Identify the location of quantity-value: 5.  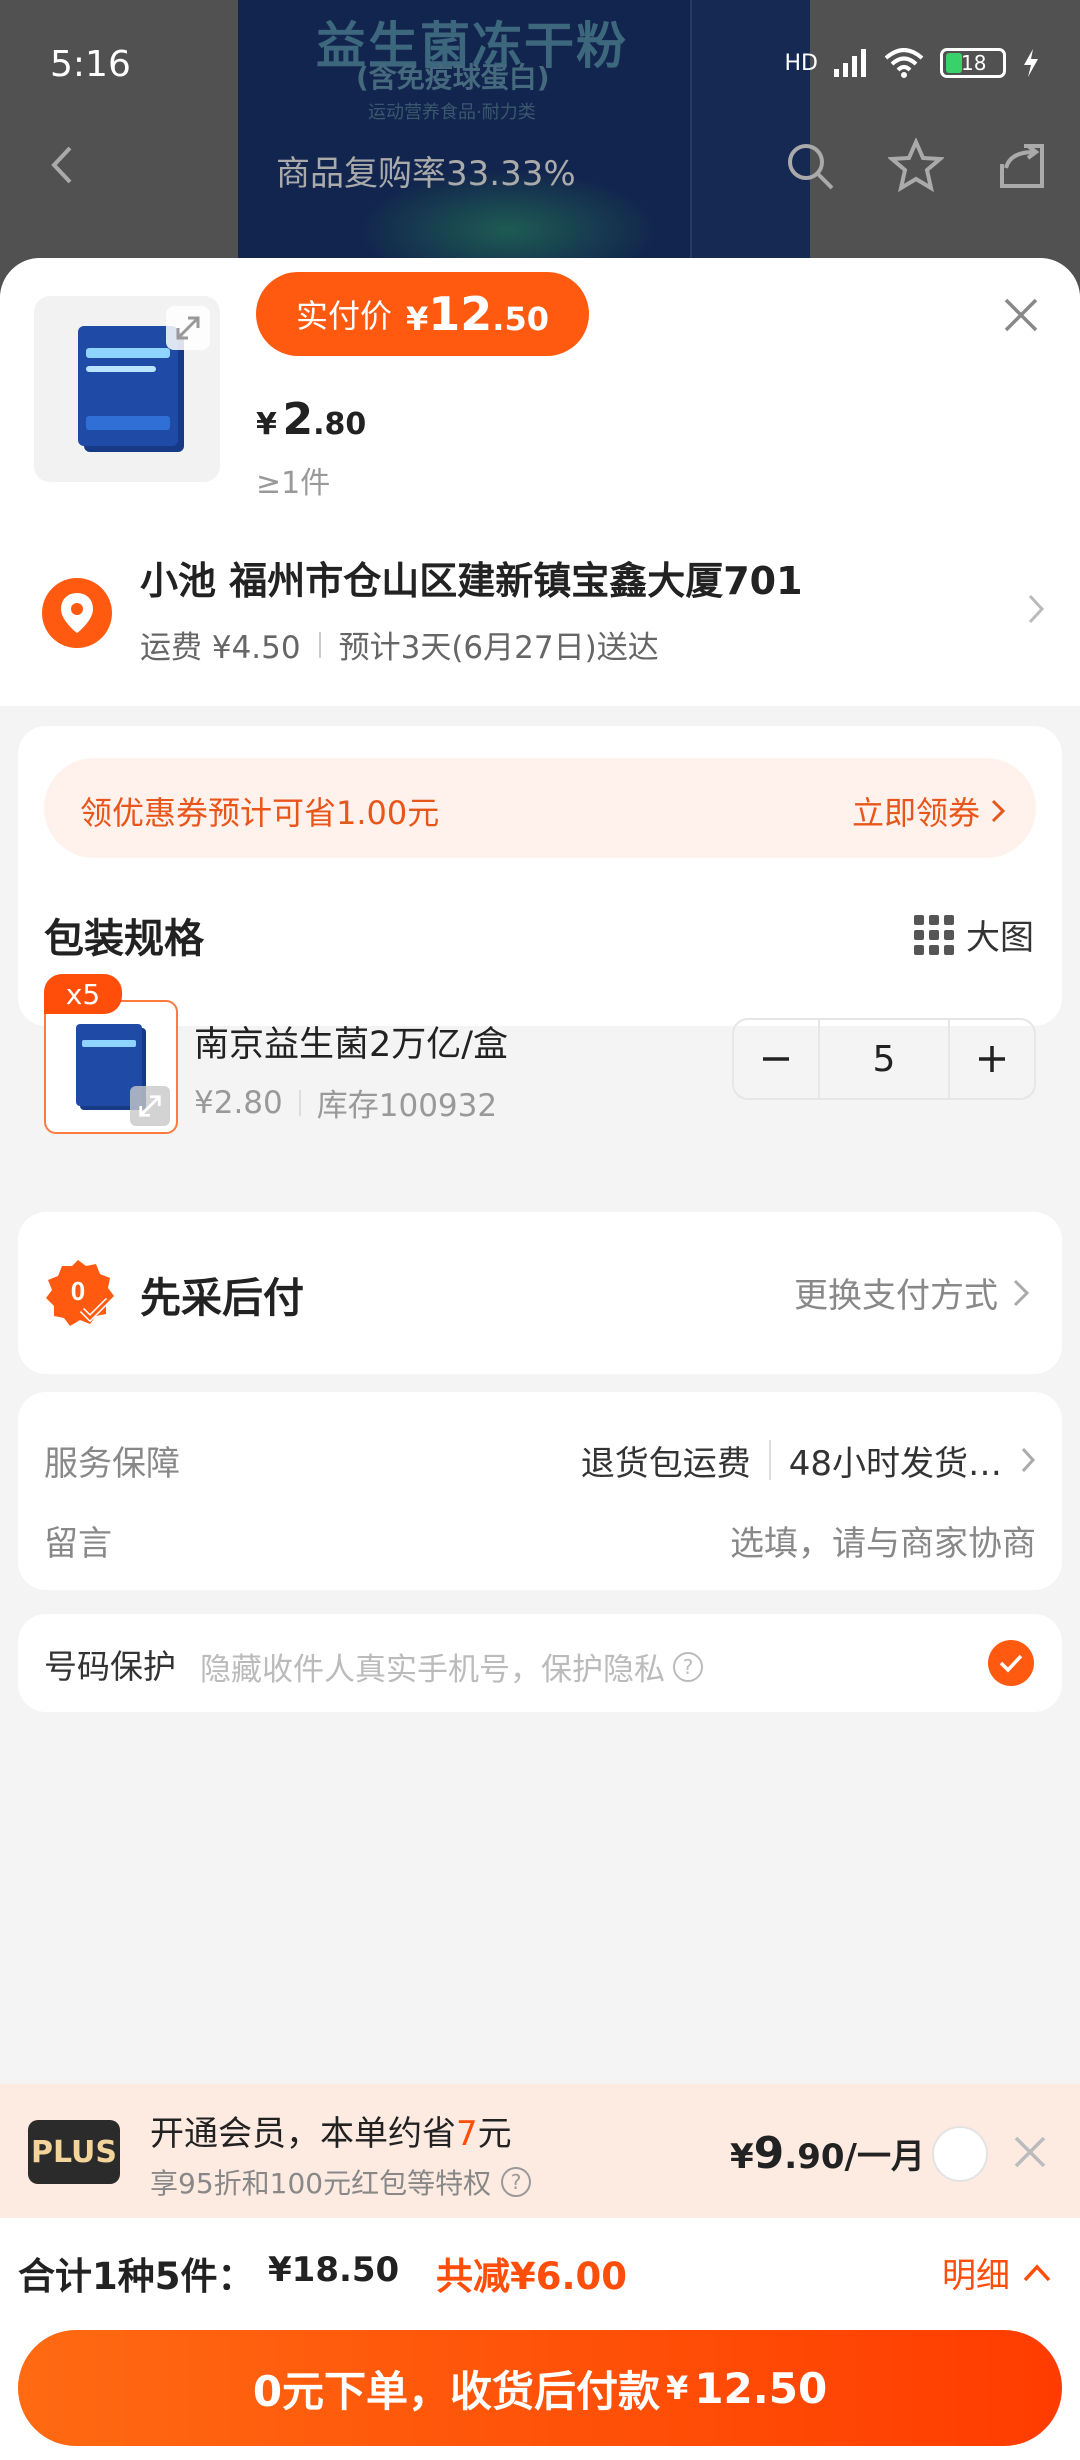
(884, 1059).